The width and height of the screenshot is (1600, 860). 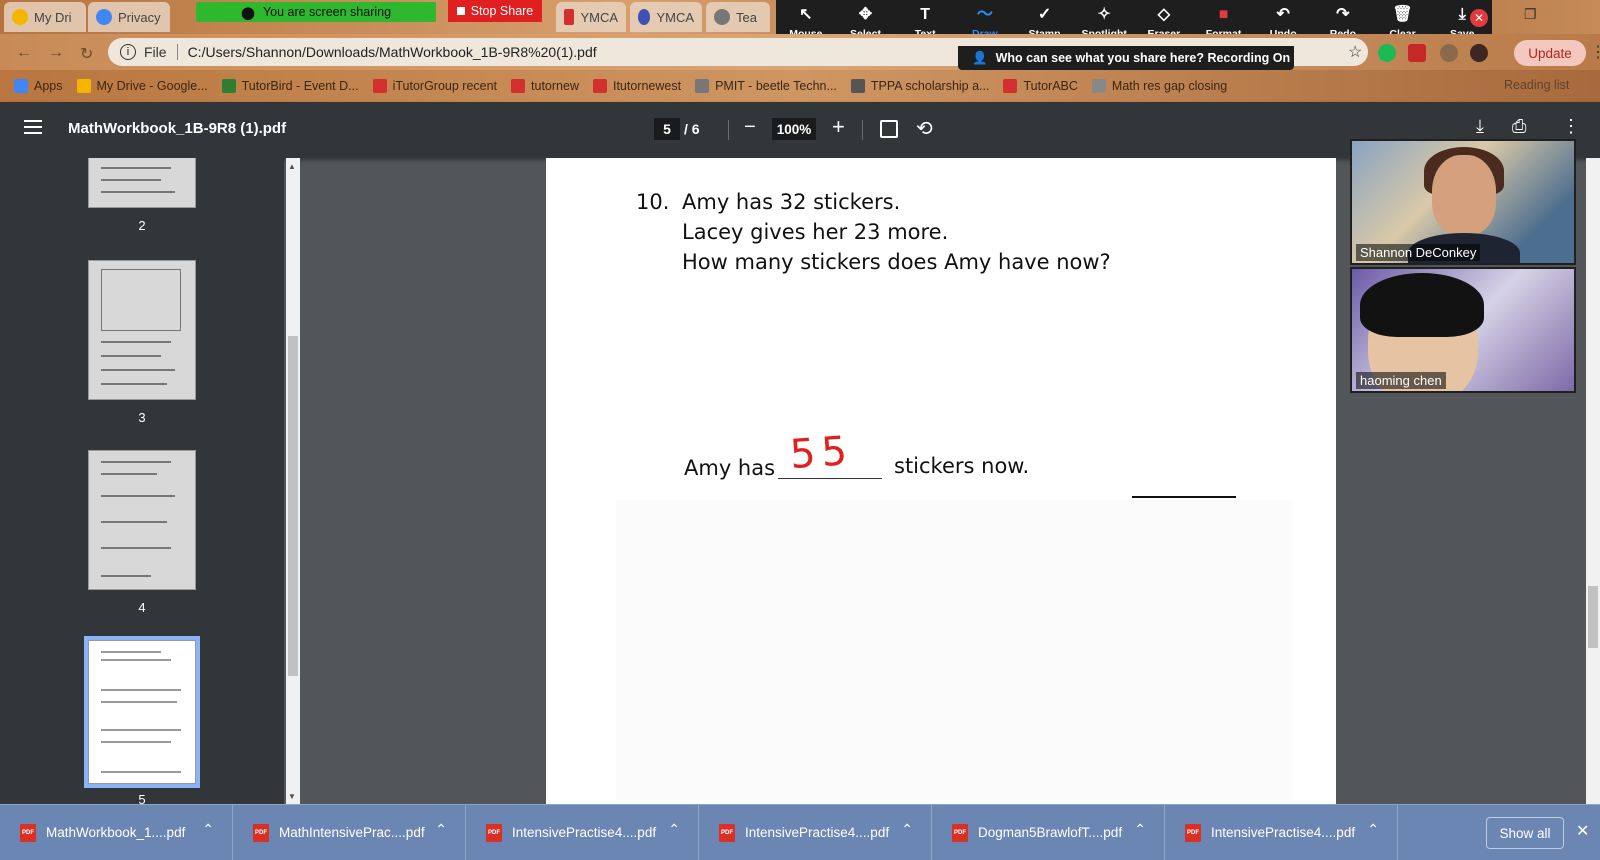 What do you see at coordinates (1536, 85) in the screenshot?
I see `reading-list: Reading list` at bounding box center [1536, 85].